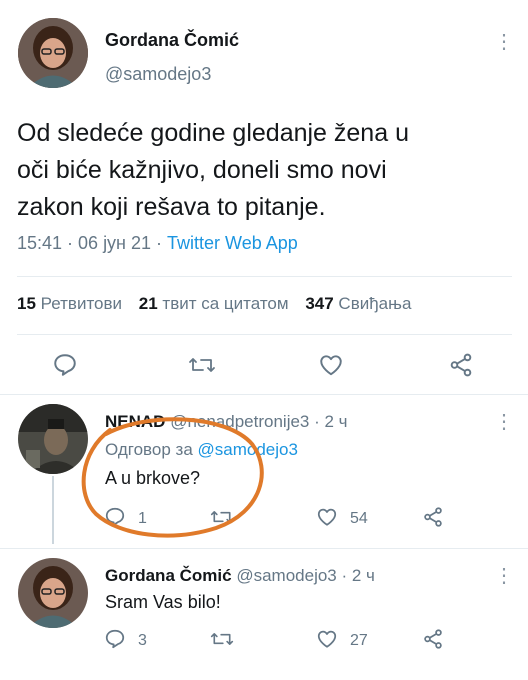 This screenshot has height=680, width=528. Describe the element at coordinates (375, 303) in the screenshot. I see `likes-label: Свиђања` at that location.